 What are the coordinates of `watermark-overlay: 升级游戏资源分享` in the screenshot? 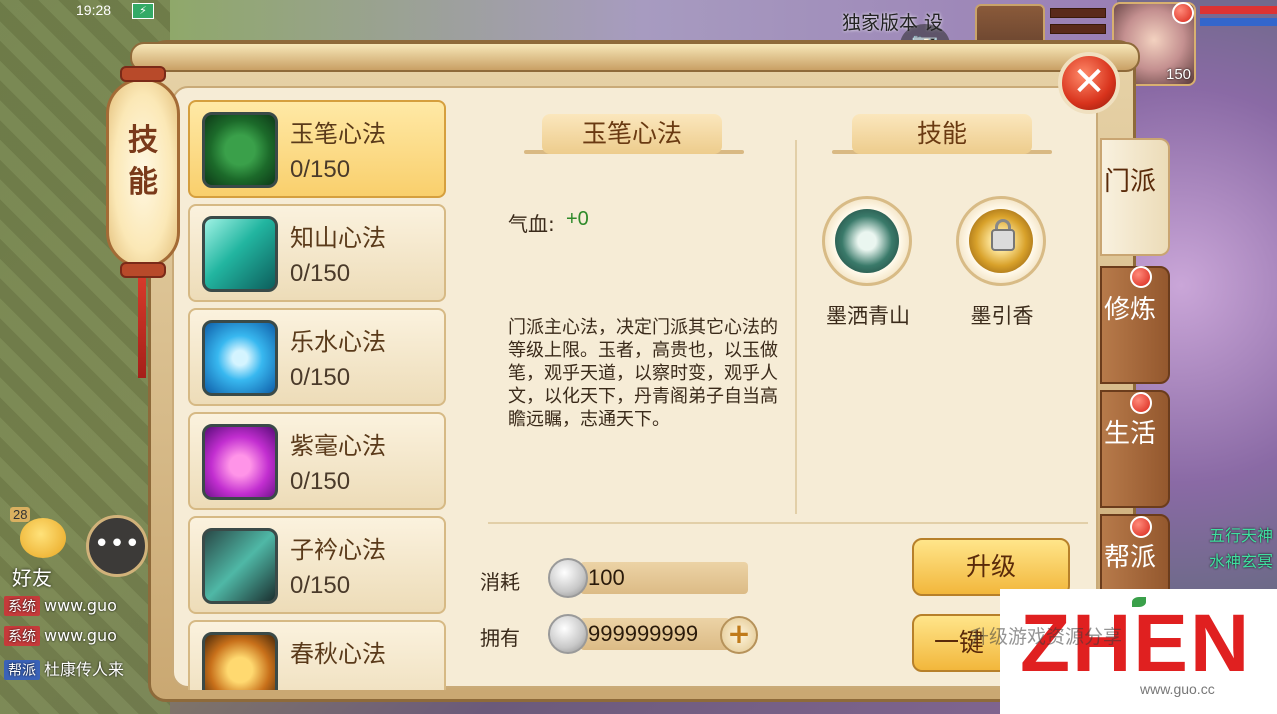 It's located at (1046, 637).